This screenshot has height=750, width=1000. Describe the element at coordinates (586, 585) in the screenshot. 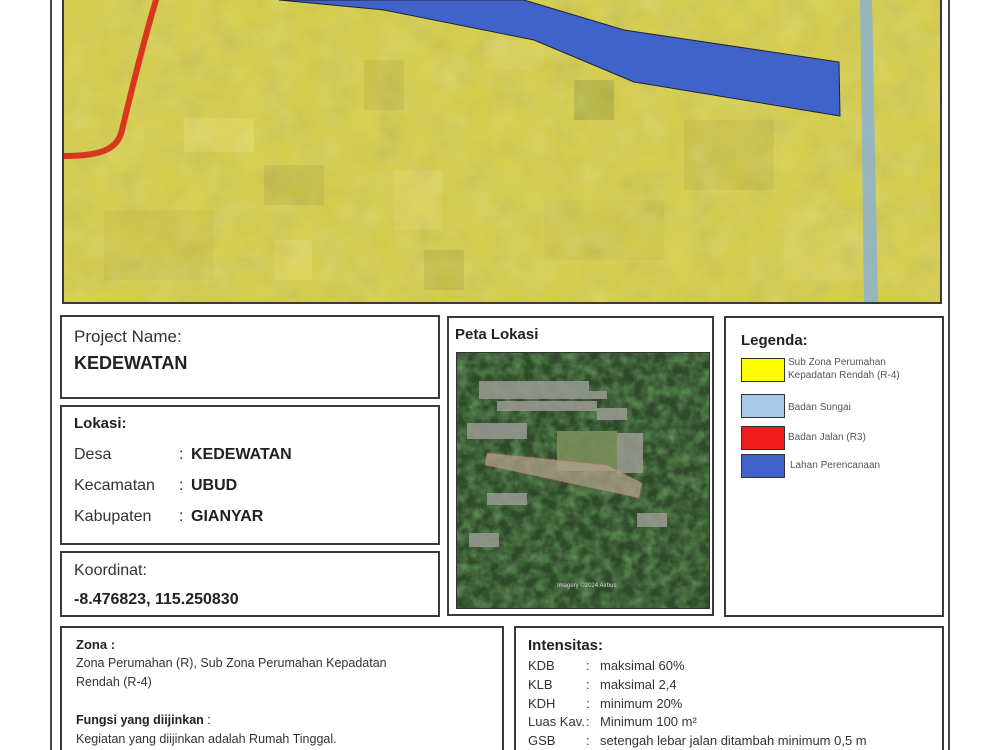

I see `imagery-credit: Imagery ©2024 Airbus` at that location.